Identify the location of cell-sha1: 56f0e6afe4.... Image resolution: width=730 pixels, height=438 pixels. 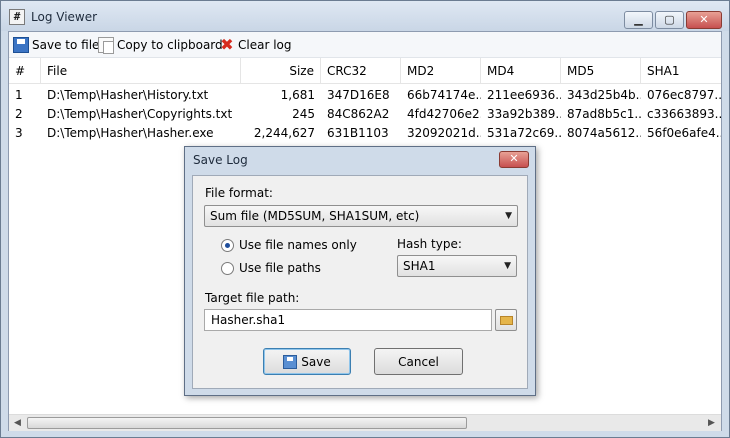
(684, 133).